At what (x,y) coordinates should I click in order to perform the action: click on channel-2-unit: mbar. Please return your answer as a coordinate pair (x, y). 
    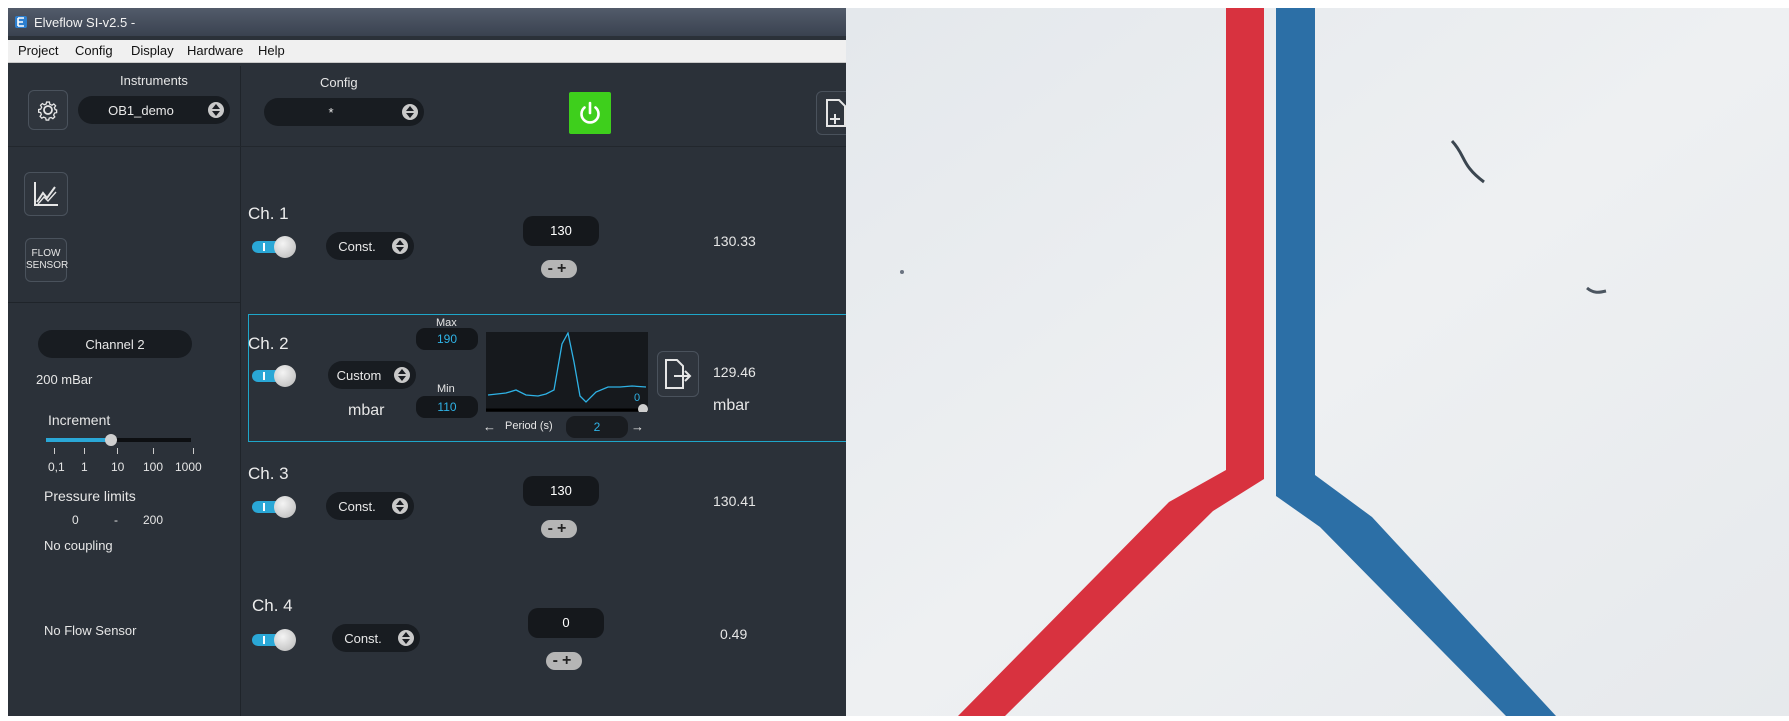
    Looking at the image, I should click on (366, 410).